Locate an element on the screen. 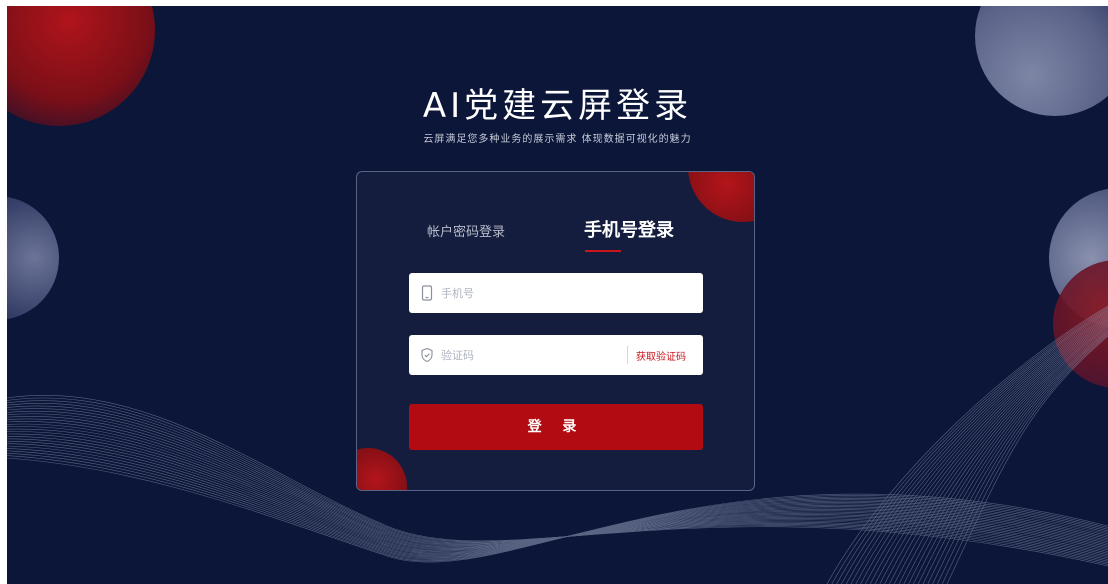 Image resolution: width=1108 pixels, height=584 pixels. verification-code-field: 获取验证码 is located at coordinates (556, 355).